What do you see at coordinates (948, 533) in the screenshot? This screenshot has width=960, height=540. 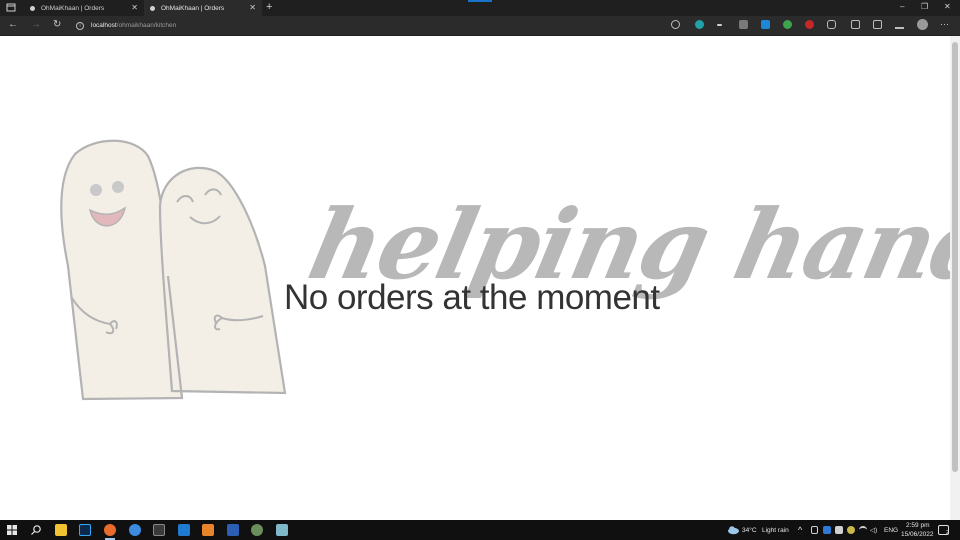 I see `notification-count-badge: 2` at bounding box center [948, 533].